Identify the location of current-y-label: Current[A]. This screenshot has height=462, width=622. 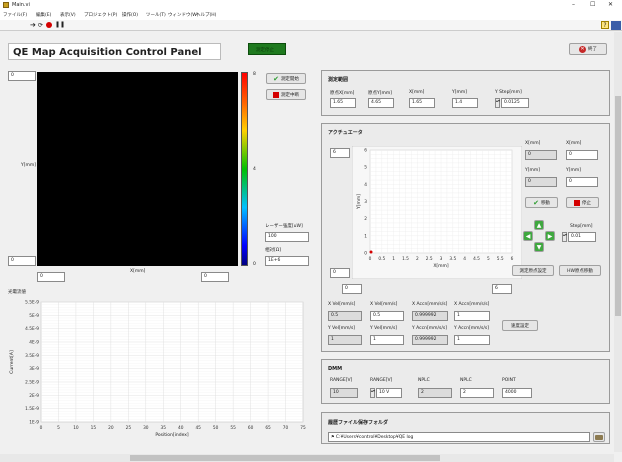
(12, 362).